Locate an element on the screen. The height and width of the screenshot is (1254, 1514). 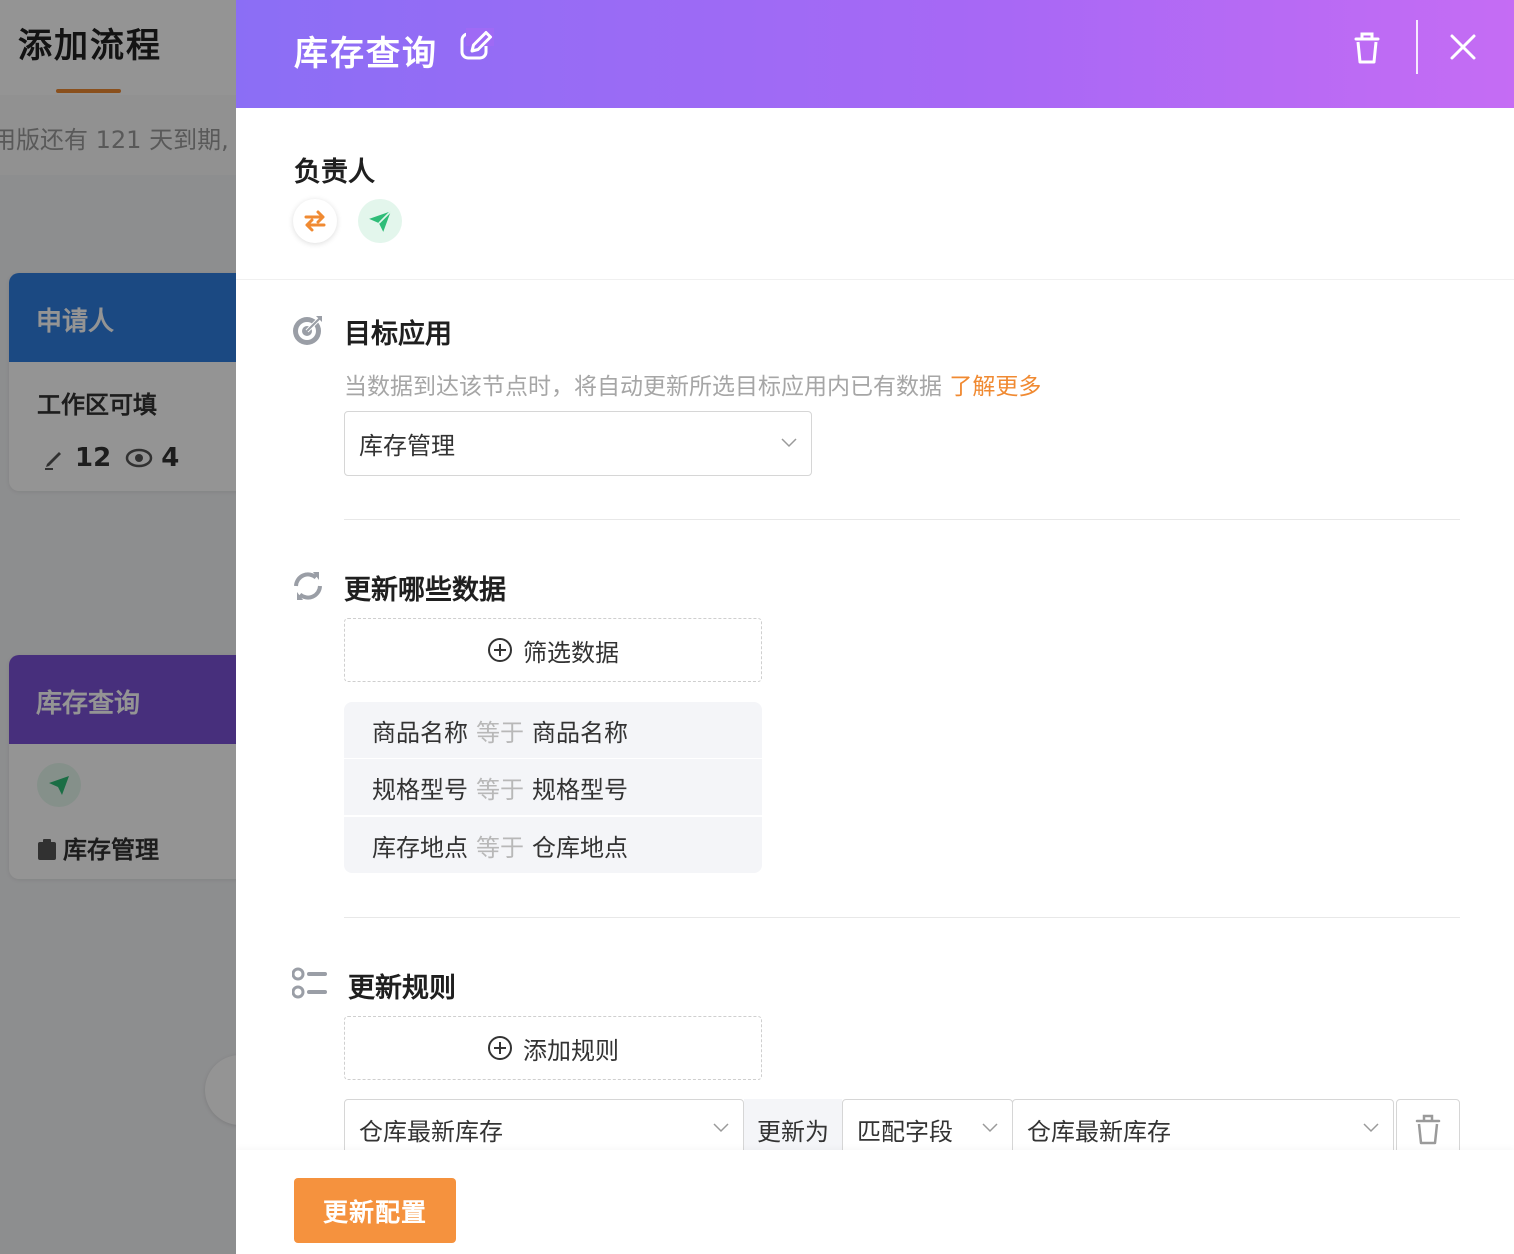
rules-list-icon is located at coordinates (309, 983).